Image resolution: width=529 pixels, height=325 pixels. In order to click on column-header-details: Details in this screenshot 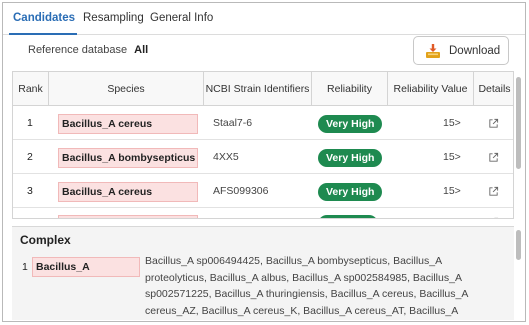, I will do `click(493, 89)`.